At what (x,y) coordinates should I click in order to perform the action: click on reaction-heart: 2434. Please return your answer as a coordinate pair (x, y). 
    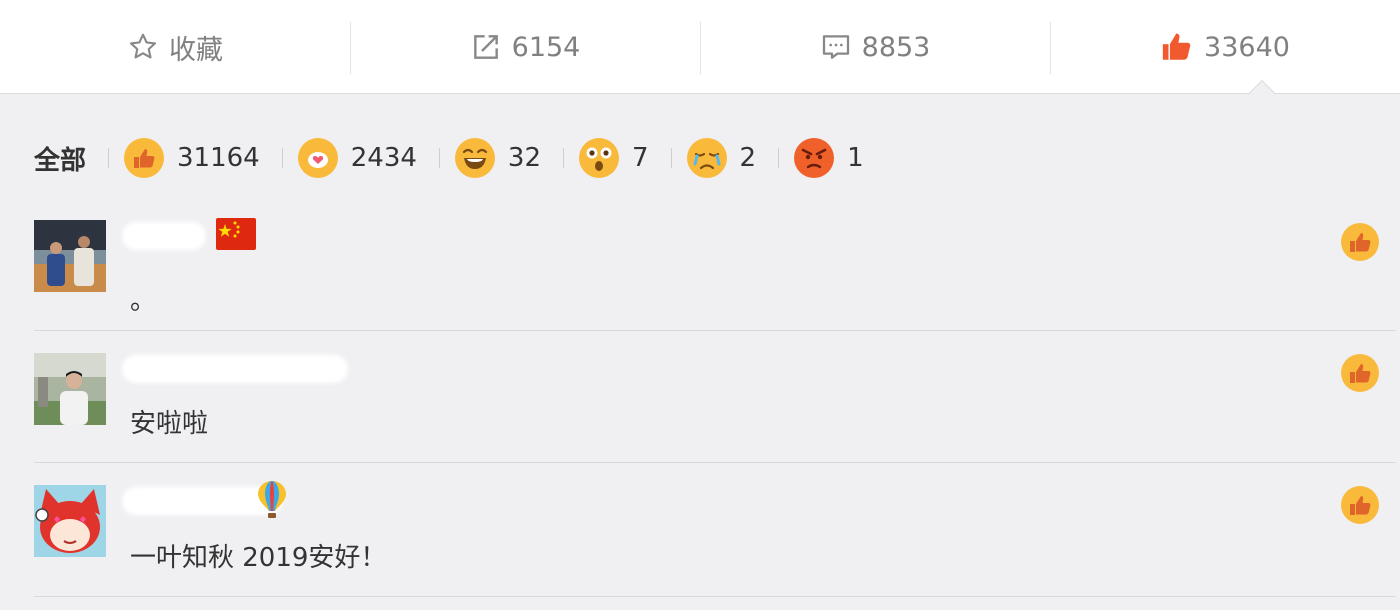
    Looking at the image, I should click on (357, 158).